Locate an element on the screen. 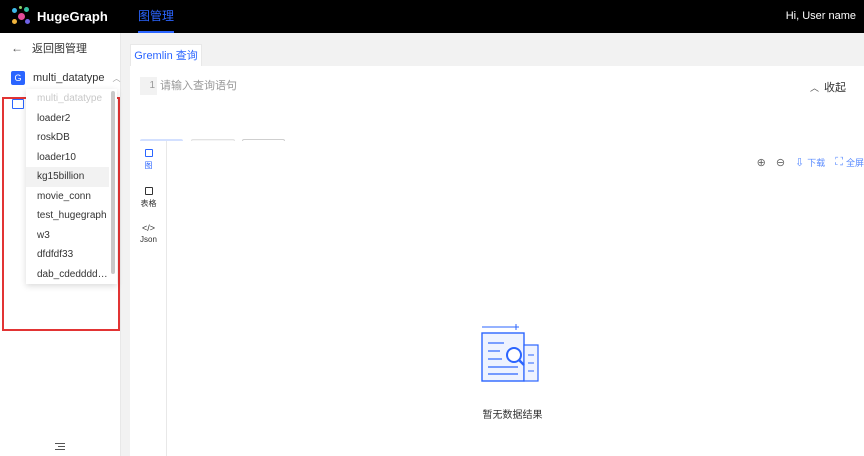  back-label: 返回图管理 is located at coordinates (59, 49).